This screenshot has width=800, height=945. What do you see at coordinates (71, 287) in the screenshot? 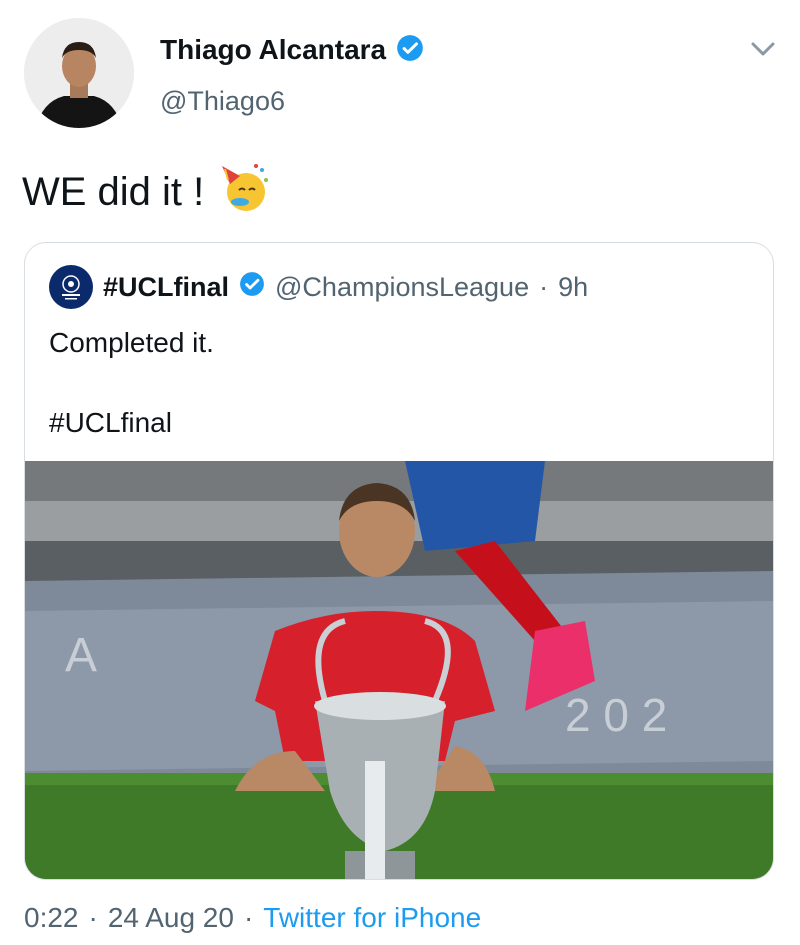
I see `champions-league-logo-icon` at bounding box center [71, 287].